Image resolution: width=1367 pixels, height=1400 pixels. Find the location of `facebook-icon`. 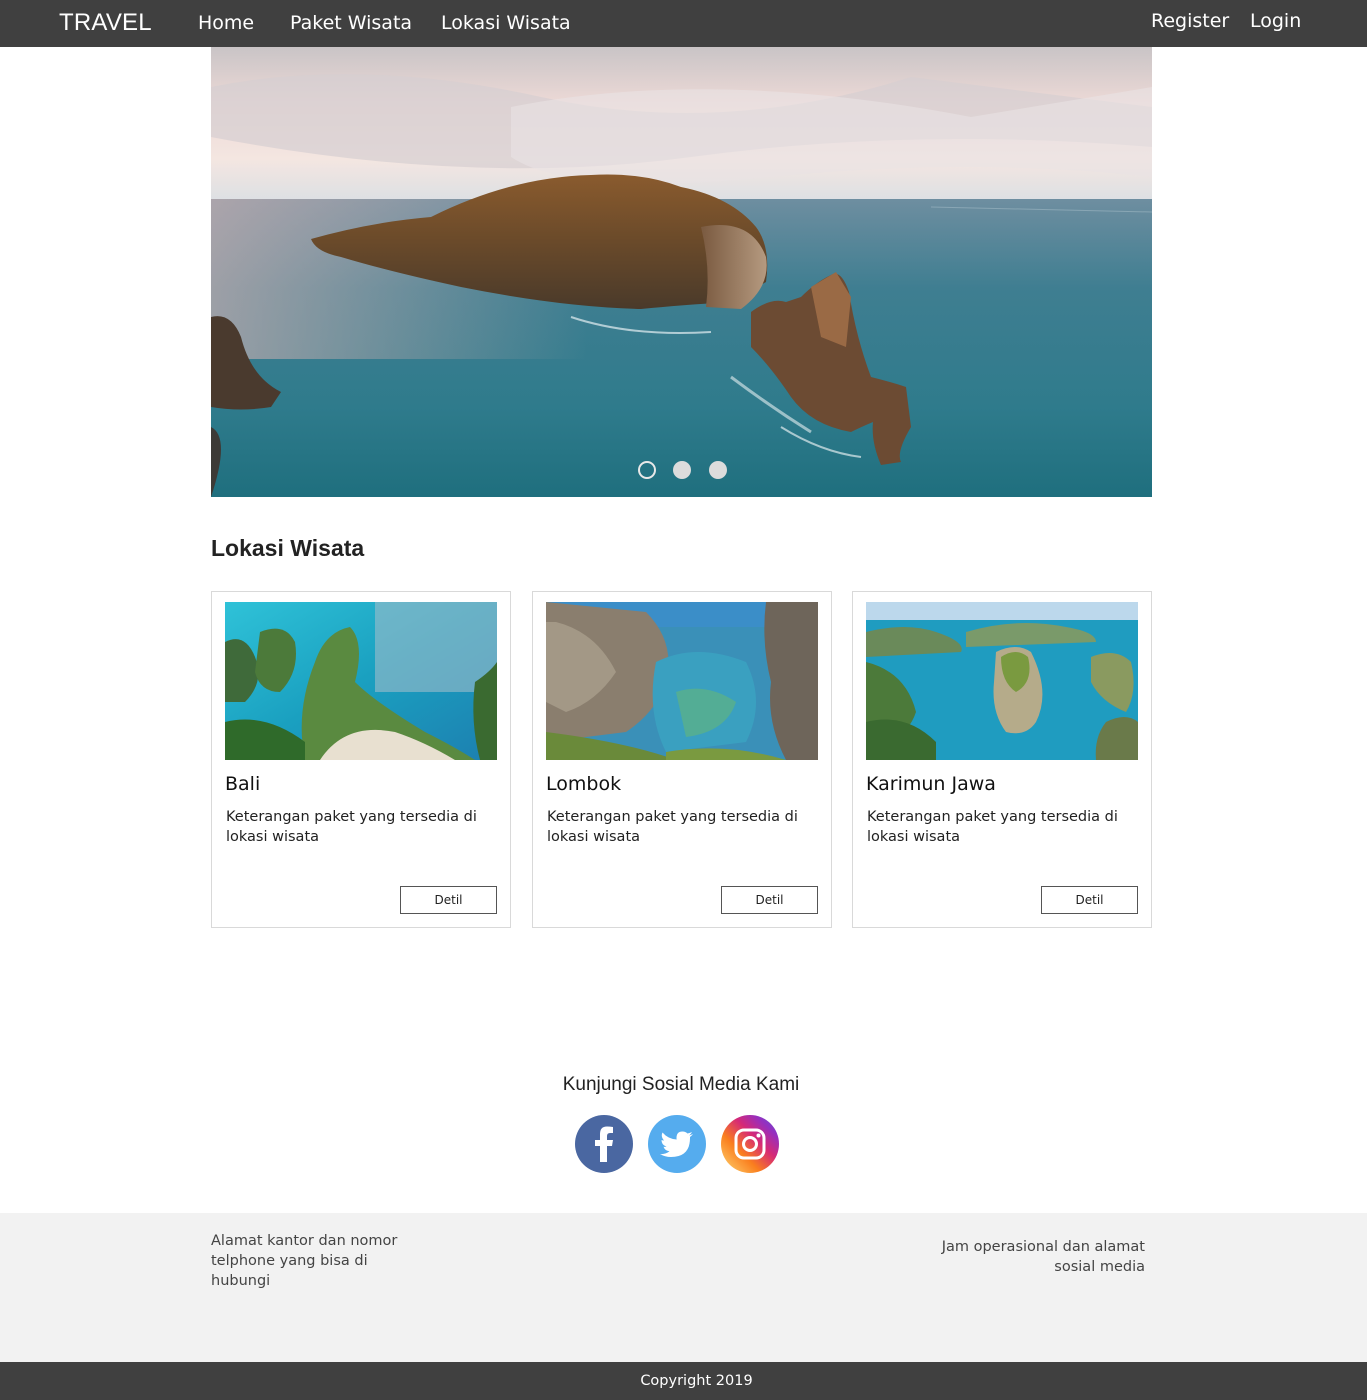

facebook-icon is located at coordinates (604, 1144).